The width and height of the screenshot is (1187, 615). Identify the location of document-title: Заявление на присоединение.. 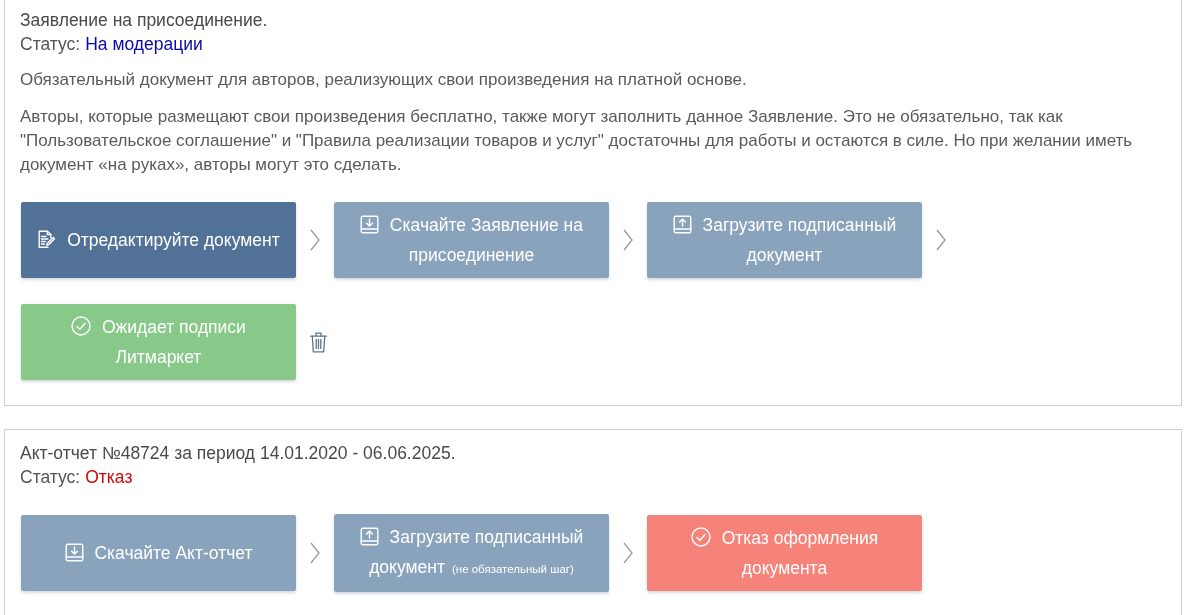
(144, 20).